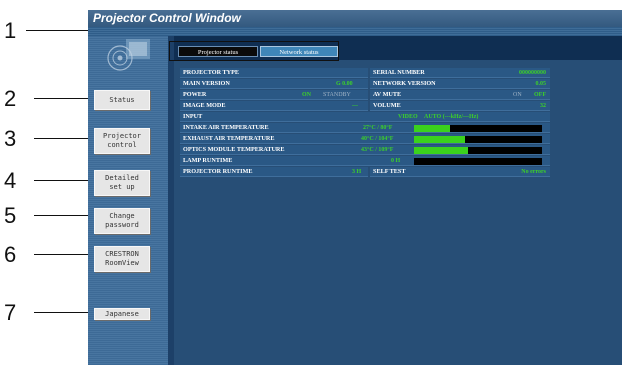 The width and height of the screenshot is (625, 365). Describe the element at coordinates (517, 95) in the screenshot. I see `av-mute-on-value: ON` at that location.